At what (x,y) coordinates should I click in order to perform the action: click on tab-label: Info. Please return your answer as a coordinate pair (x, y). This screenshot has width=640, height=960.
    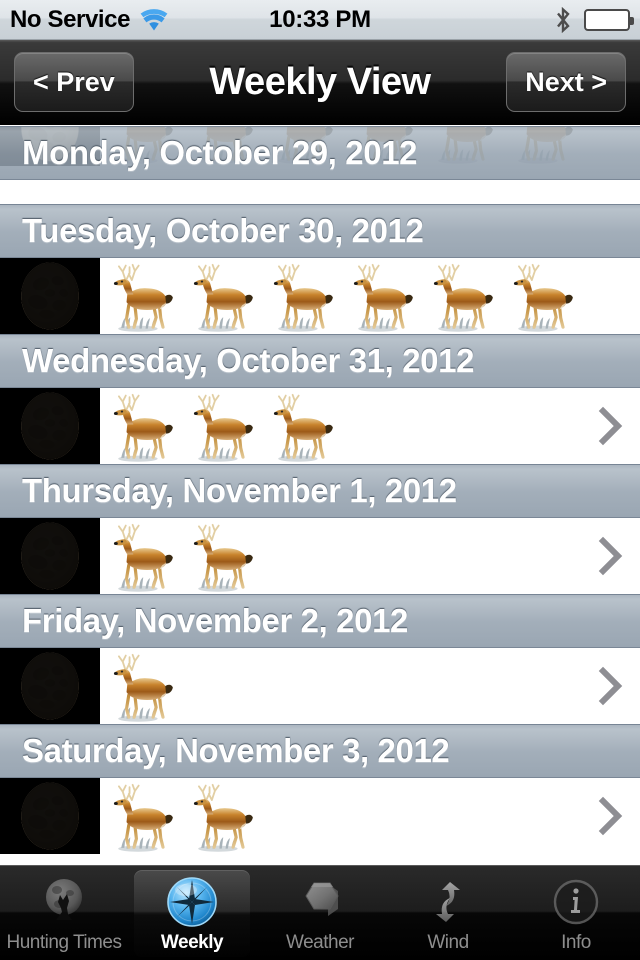
    Looking at the image, I should click on (576, 942).